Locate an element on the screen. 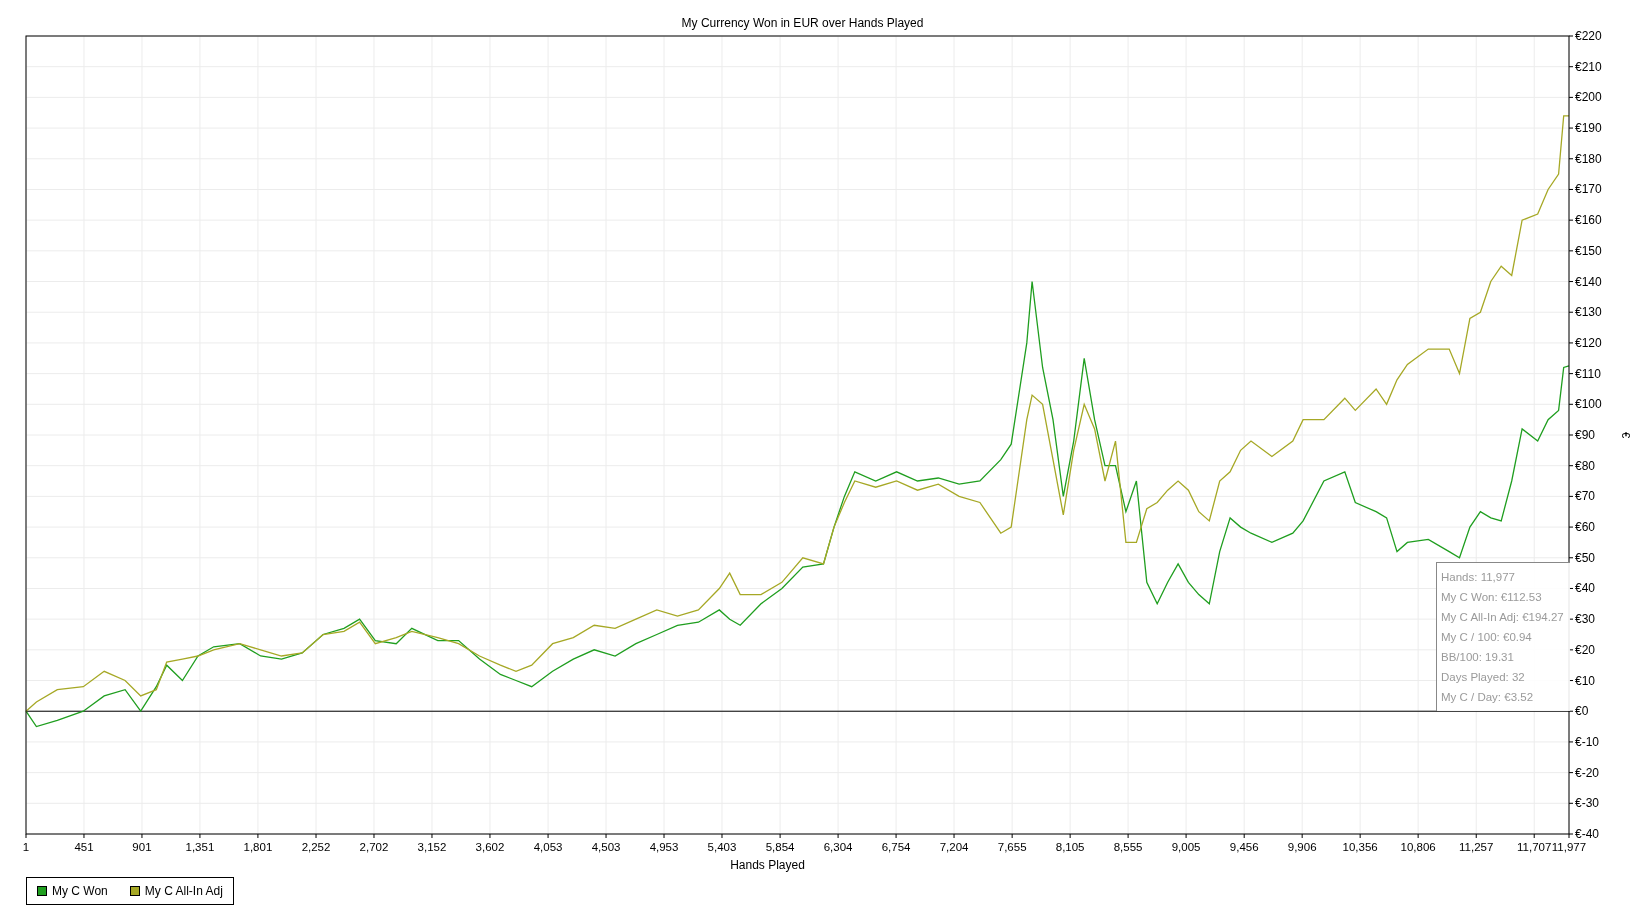 The height and width of the screenshot is (923, 1635). axis-tick-label: 11,257 is located at coordinates (1476, 847).